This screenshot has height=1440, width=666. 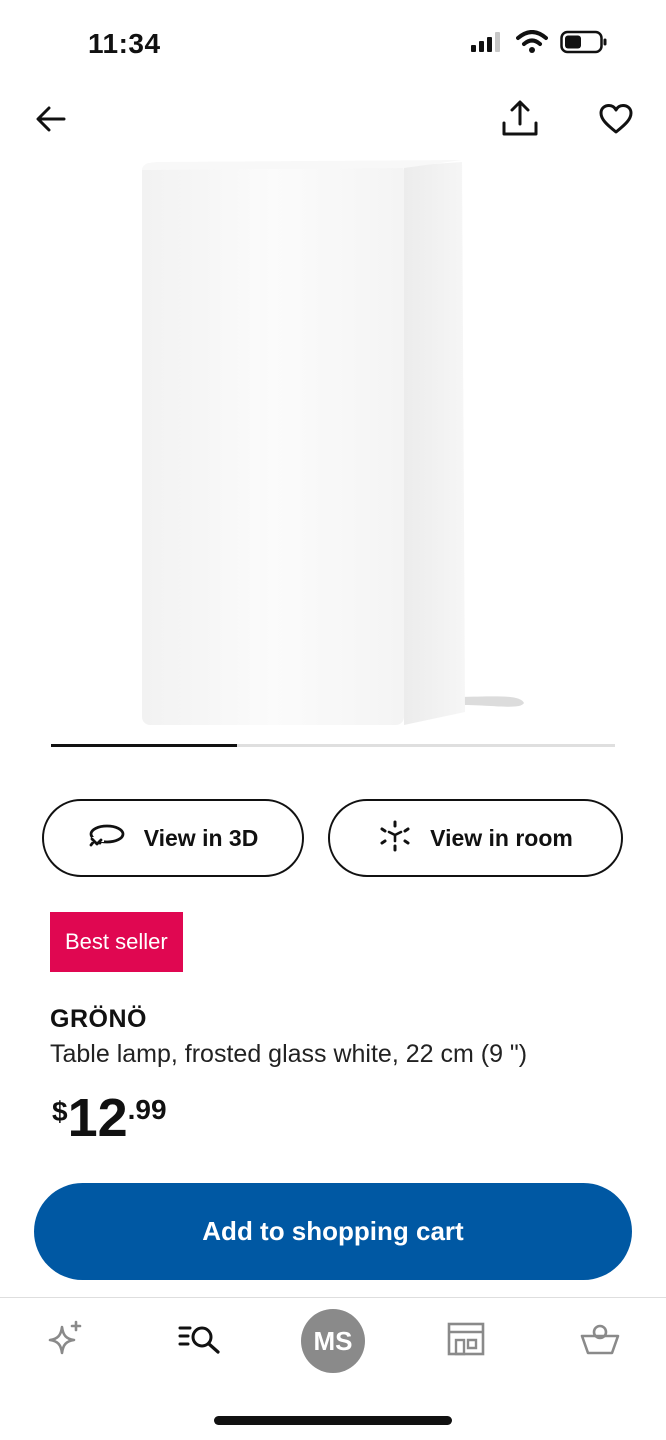 What do you see at coordinates (501, 837) in the screenshot?
I see `view-in-room-label: View in room` at bounding box center [501, 837].